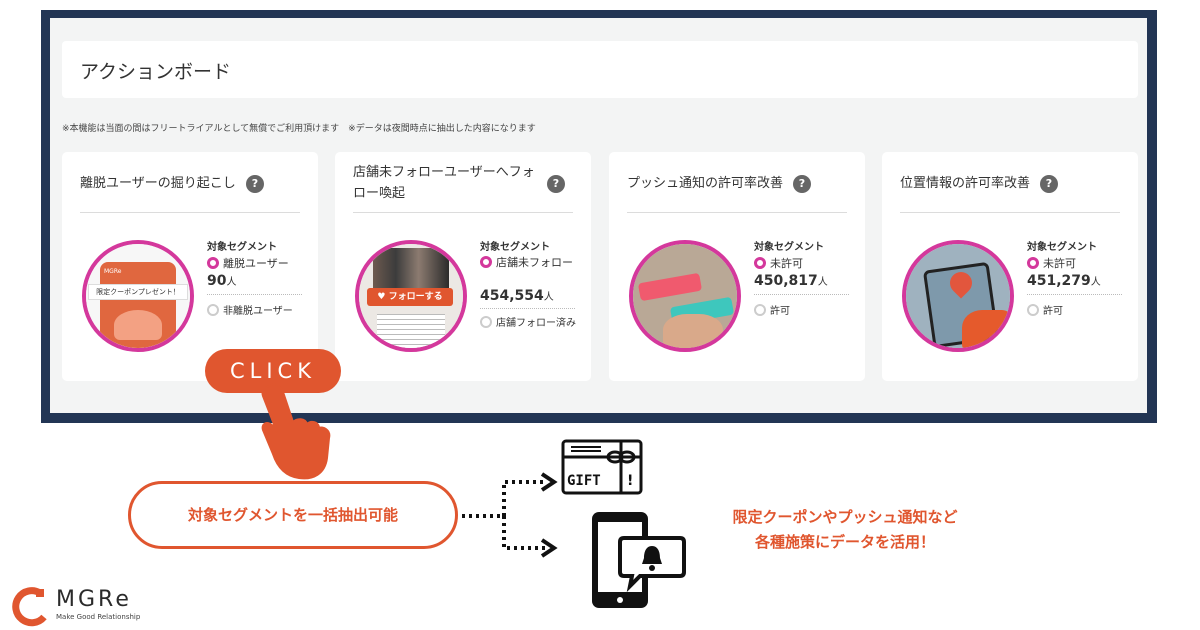  I want to click on action-card-push-permission: プッシュ通知の許可率改善 ? 対象セグメント 未許可 450,817人 許可, so click(737, 266).